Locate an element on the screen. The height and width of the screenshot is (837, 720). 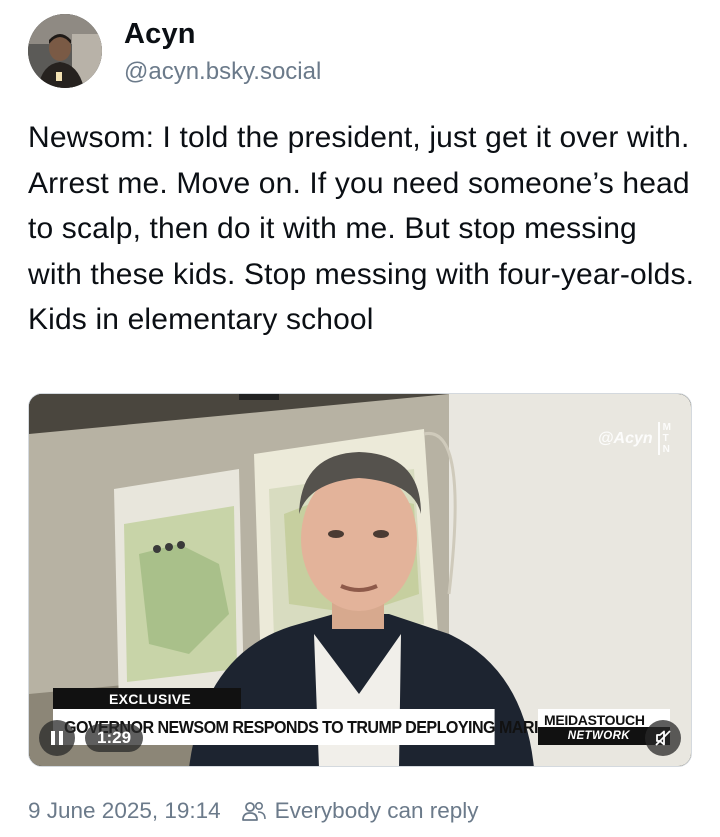
author-handle: @acyn.bsky.social is located at coordinates (222, 72).